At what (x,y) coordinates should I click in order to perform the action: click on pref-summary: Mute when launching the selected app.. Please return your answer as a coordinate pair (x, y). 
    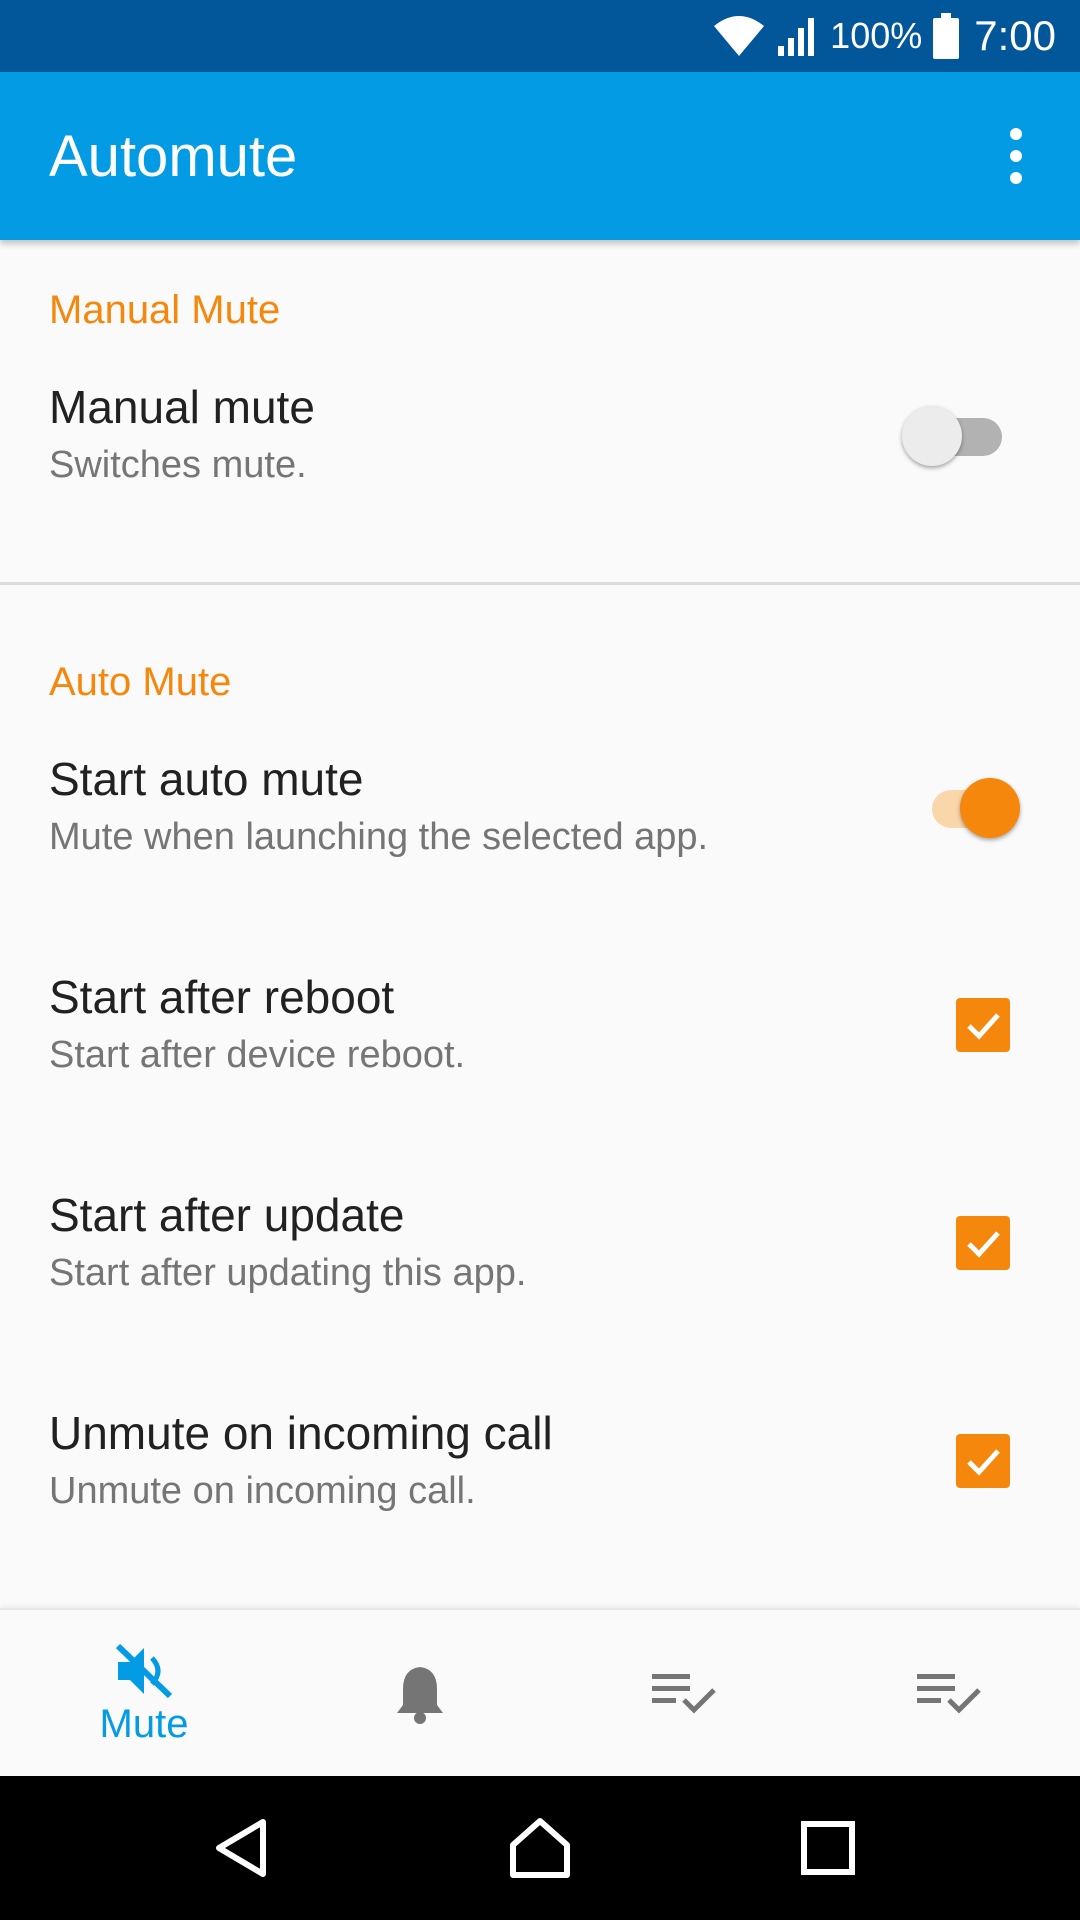
    Looking at the image, I should click on (379, 837).